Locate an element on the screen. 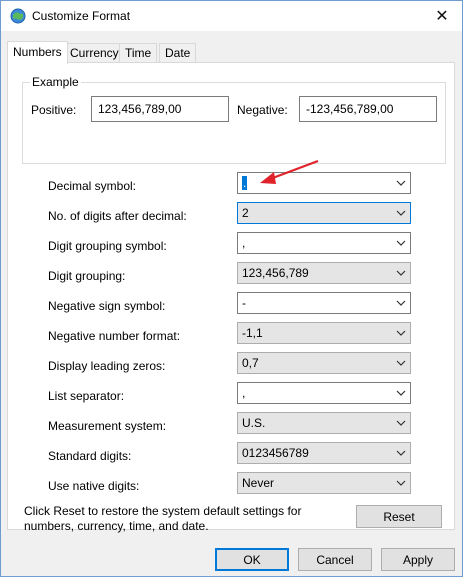 The width and height of the screenshot is (463, 577). app-icon is located at coordinates (18, 16).